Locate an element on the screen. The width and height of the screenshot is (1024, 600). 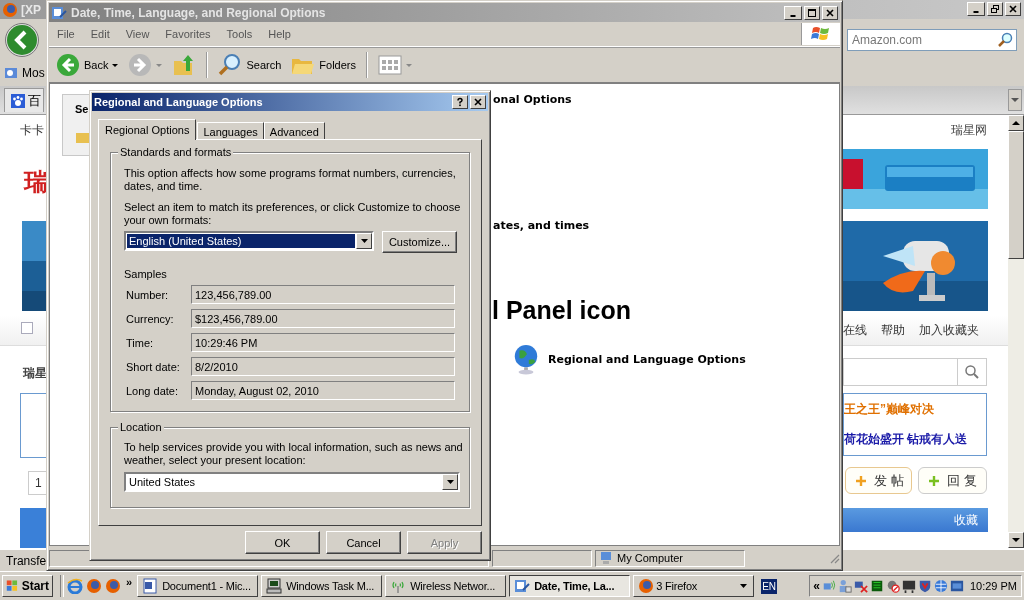
start-button: Start is located at coordinates (27, 586).